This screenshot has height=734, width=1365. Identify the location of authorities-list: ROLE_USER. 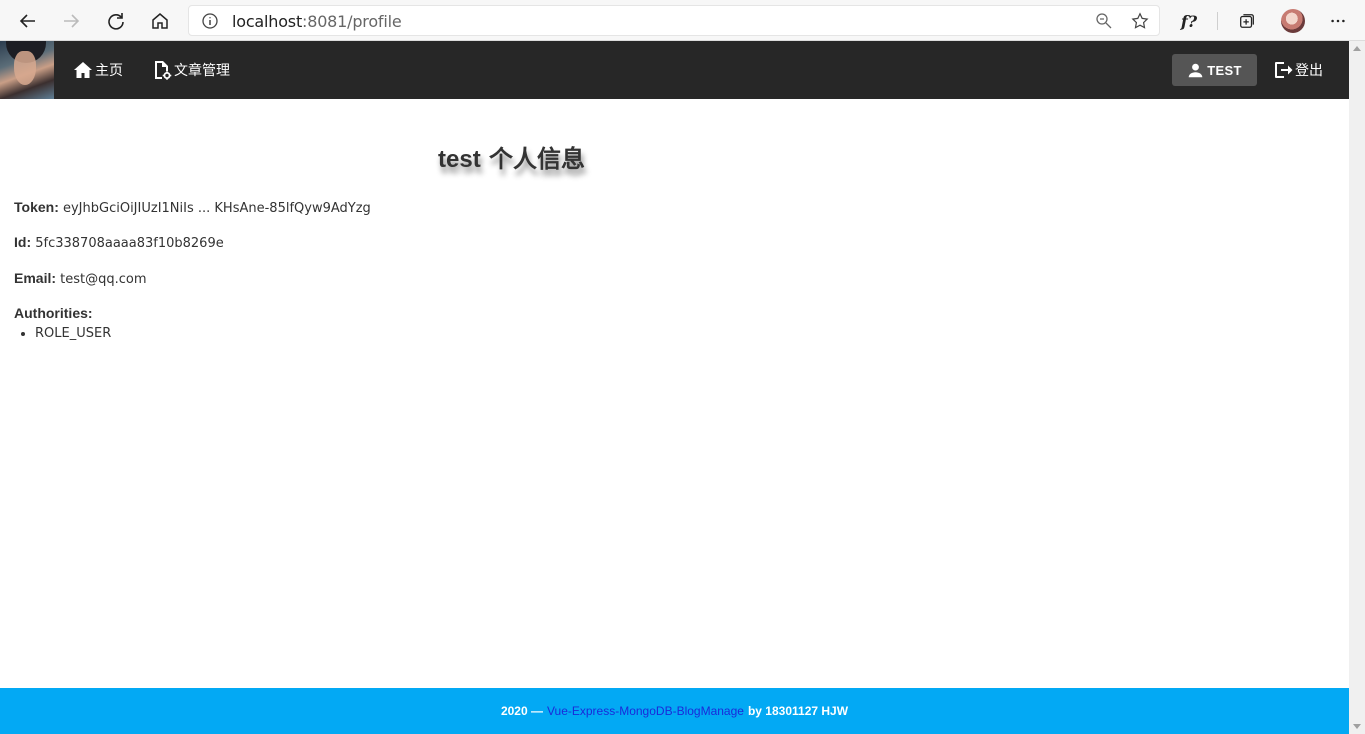
(73, 333).